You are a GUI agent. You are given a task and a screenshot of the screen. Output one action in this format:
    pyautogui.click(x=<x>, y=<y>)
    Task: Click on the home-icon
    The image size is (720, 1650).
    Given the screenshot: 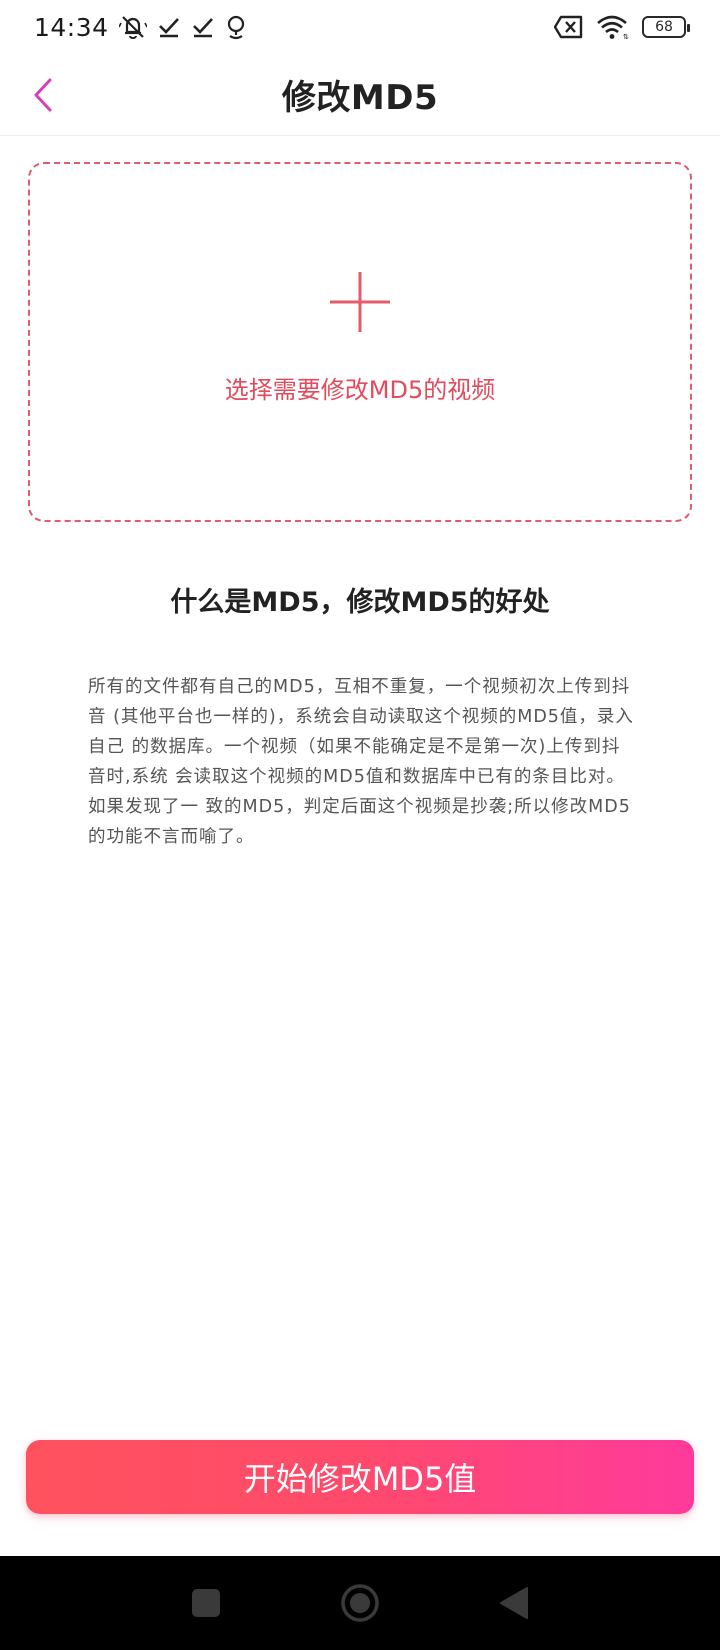 What is the action you would take?
    pyautogui.click(x=360, y=1603)
    